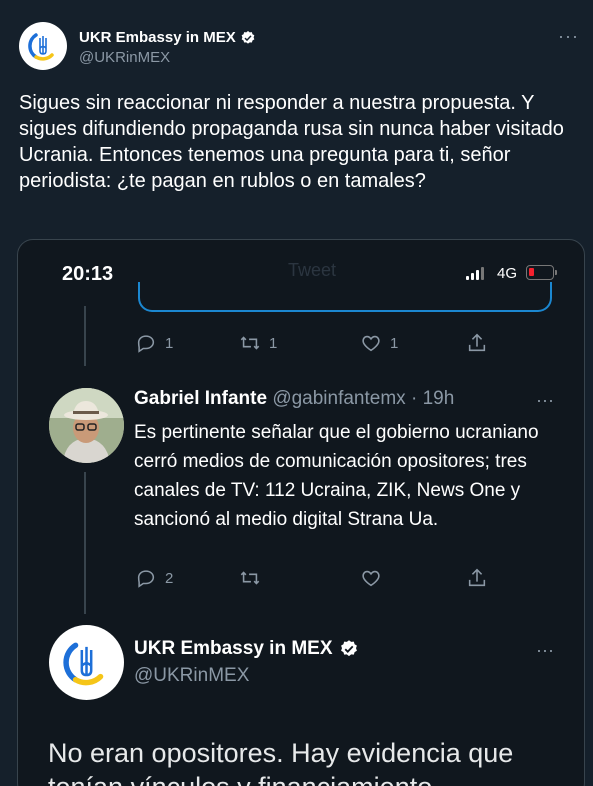 This screenshot has height=786, width=593. Describe the element at coordinates (169, 343) in the screenshot. I see `reply-count: 1` at that location.